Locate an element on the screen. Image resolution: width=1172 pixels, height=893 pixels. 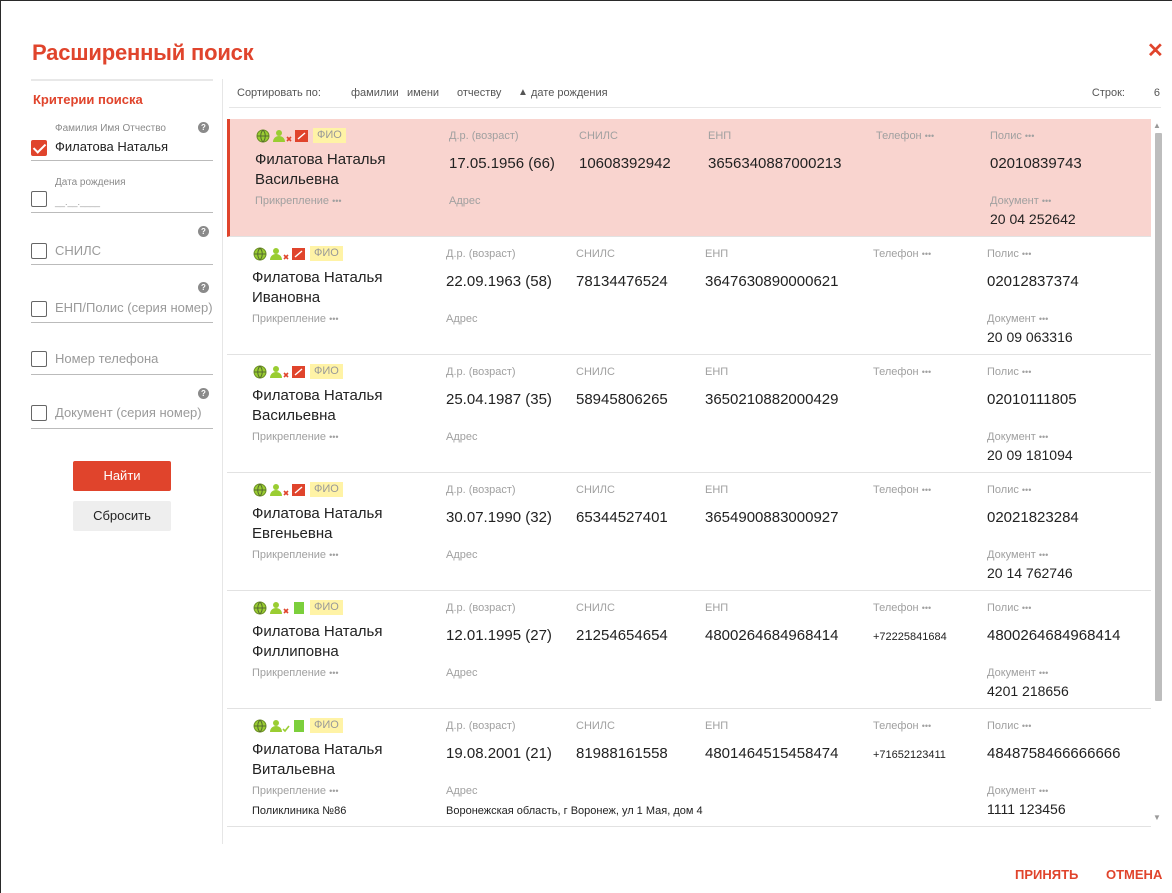
scroll-down-icon: ▼ is located at coordinates (1157, 817).